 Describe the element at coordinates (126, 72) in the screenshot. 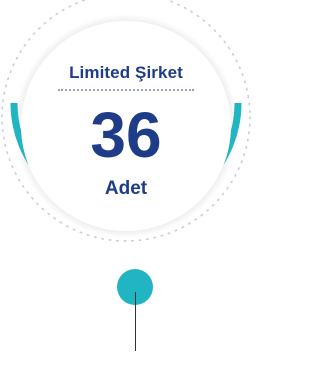

I see `company-type-label: Limited Şirket` at that location.